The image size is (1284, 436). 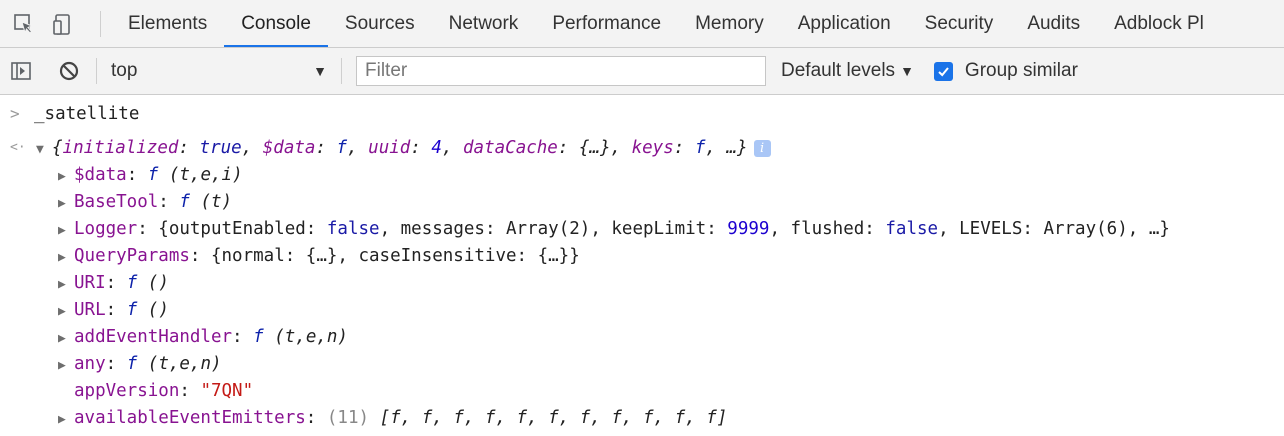 What do you see at coordinates (113, 310) in the screenshot?
I see `property-row: ▶ URL: f ()` at bounding box center [113, 310].